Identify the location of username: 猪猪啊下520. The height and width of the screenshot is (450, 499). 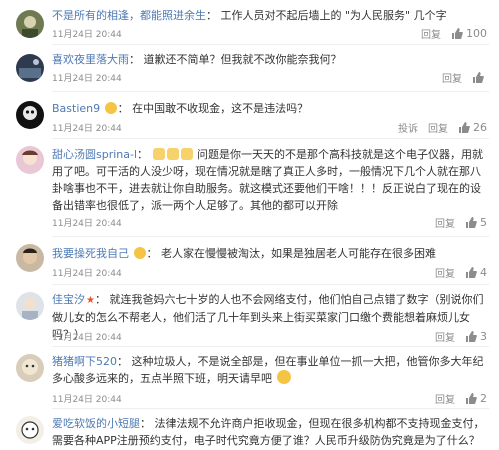
(84, 361).